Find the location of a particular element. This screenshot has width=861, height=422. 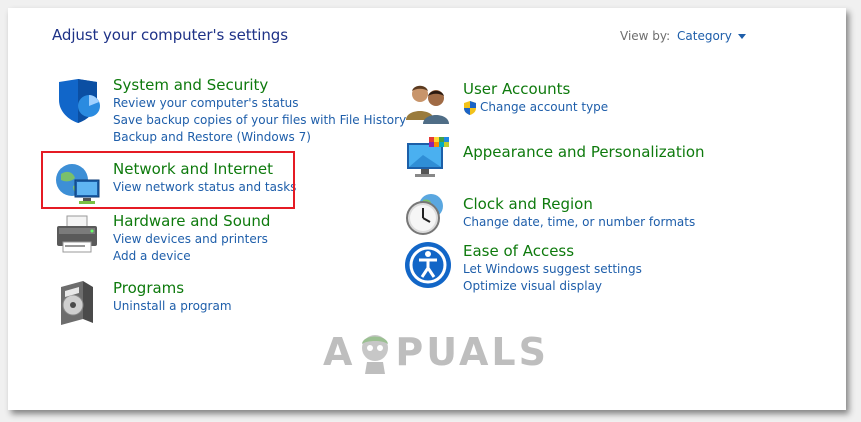

highlight-box is located at coordinates (168, 180).